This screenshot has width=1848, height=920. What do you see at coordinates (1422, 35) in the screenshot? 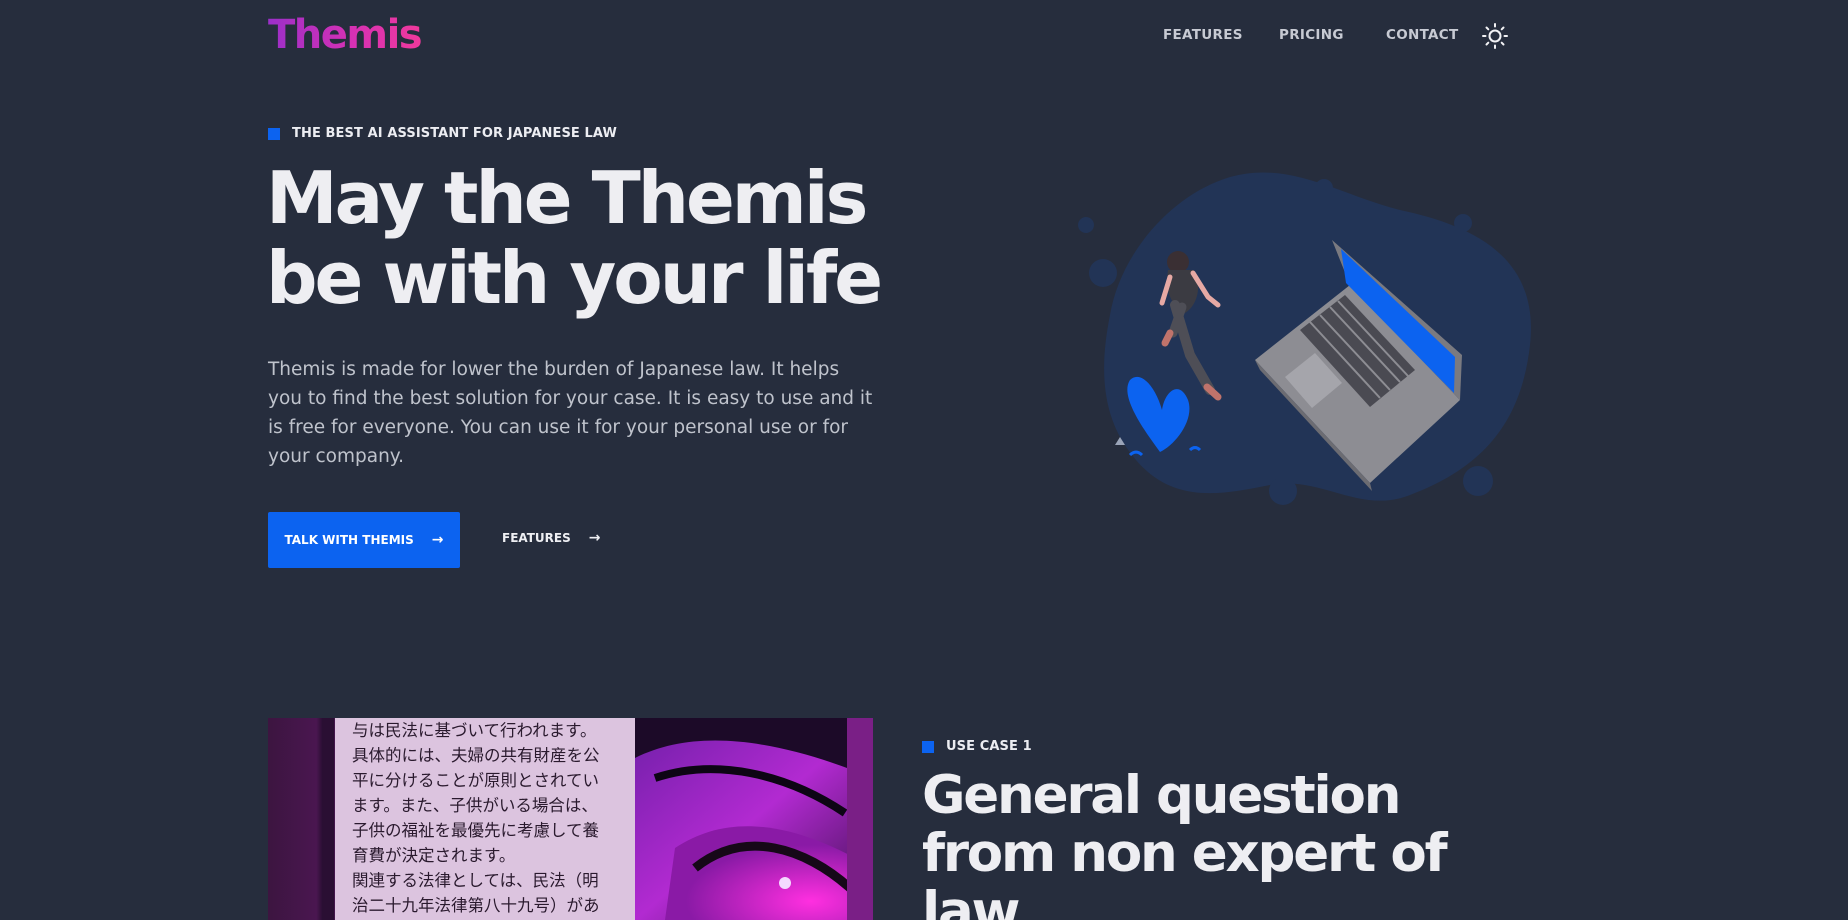
I see `nav-link-contact: CONTACT` at bounding box center [1422, 35].